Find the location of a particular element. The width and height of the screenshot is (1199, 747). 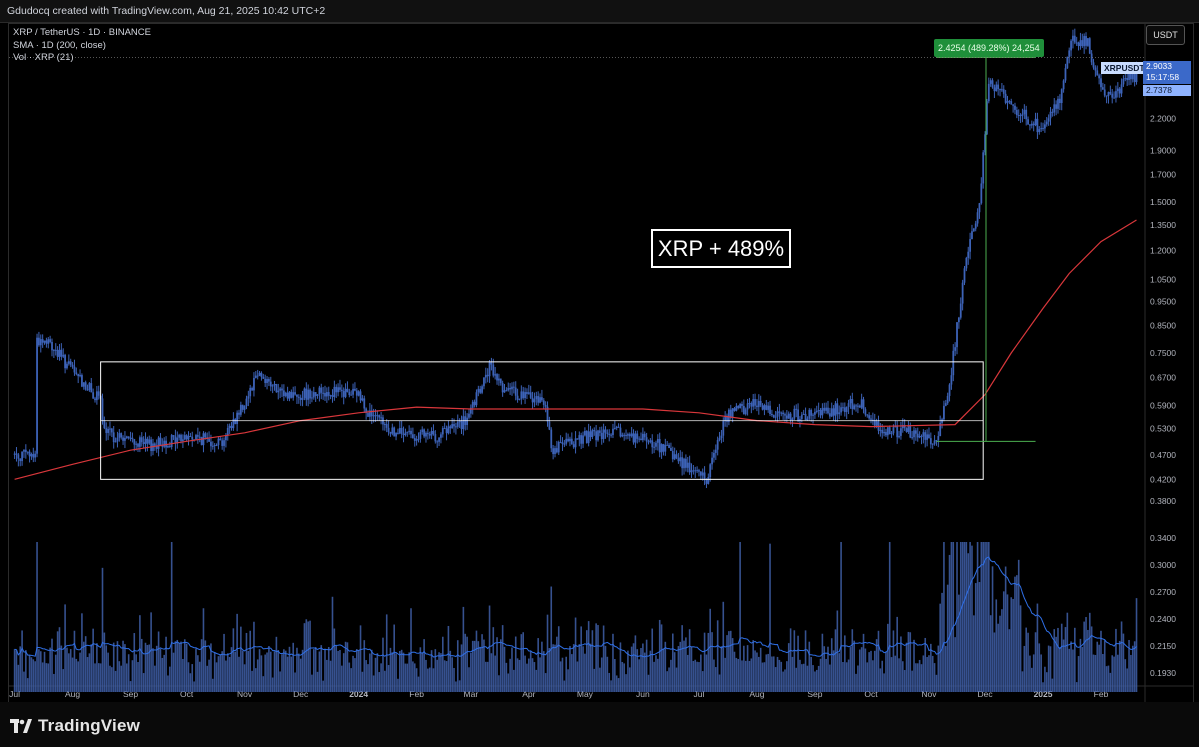

tradingview-logo: TradingView is located at coordinates (75, 726).